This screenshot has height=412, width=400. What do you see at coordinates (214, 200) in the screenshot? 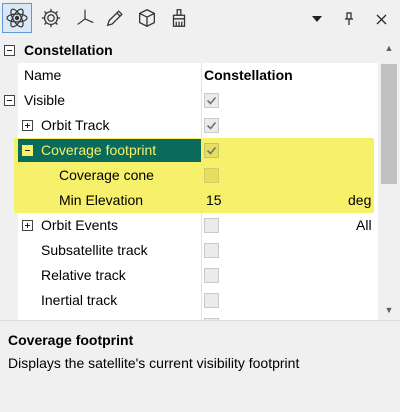
I see `min-elevation-value: 15` at bounding box center [214, 200].